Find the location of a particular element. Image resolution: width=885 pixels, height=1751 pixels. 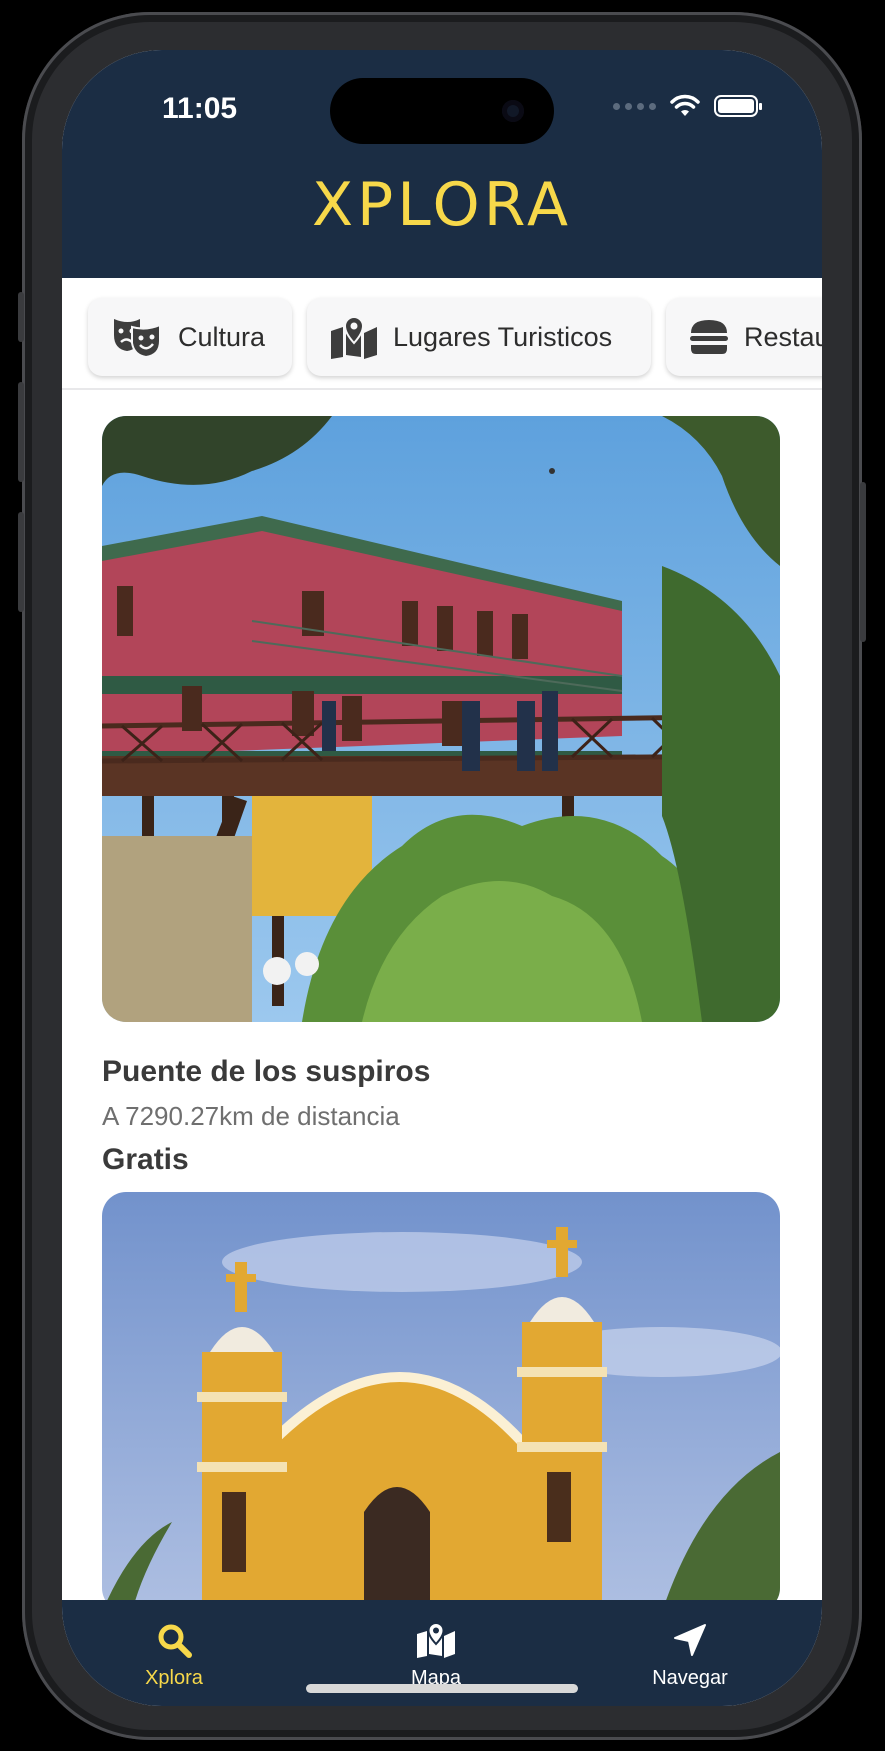

theater-masks-icon is located at coordinates (137, 339).